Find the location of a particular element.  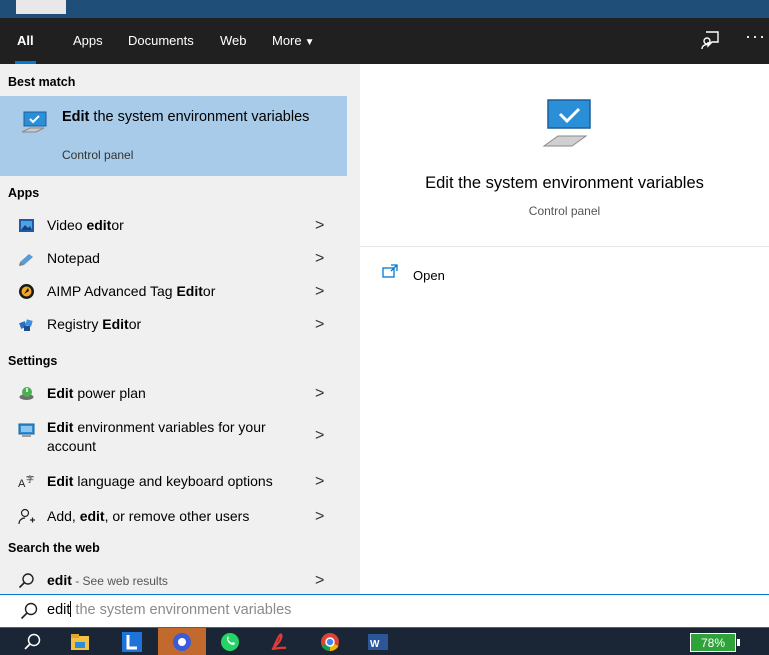

setting-language-keyboard: A字 Edit language and keyboard options > is located at coordinates (175, 481).